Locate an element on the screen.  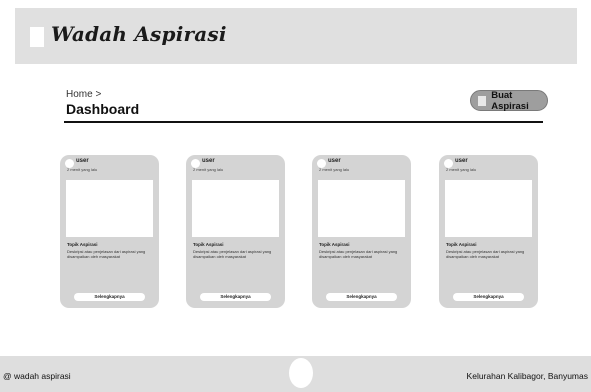
create-aspiration-button: Buat Aspirasi is located at coordinates (509, 100).